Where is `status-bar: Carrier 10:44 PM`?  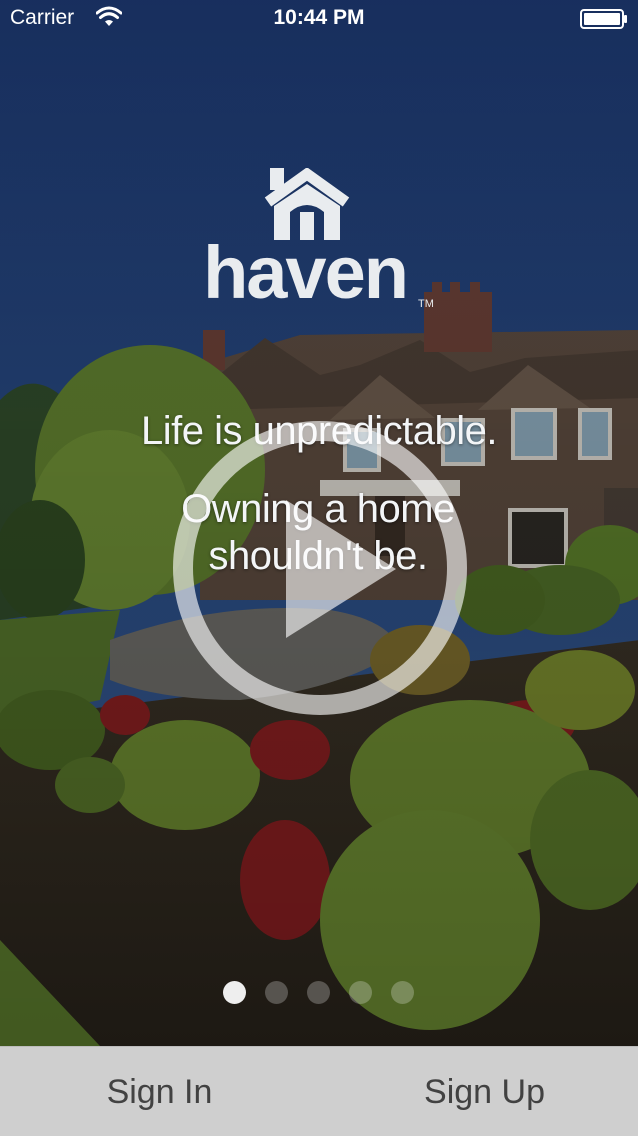
status-bar: Carrier 10:44 PM is located at coordinates (319, 19).